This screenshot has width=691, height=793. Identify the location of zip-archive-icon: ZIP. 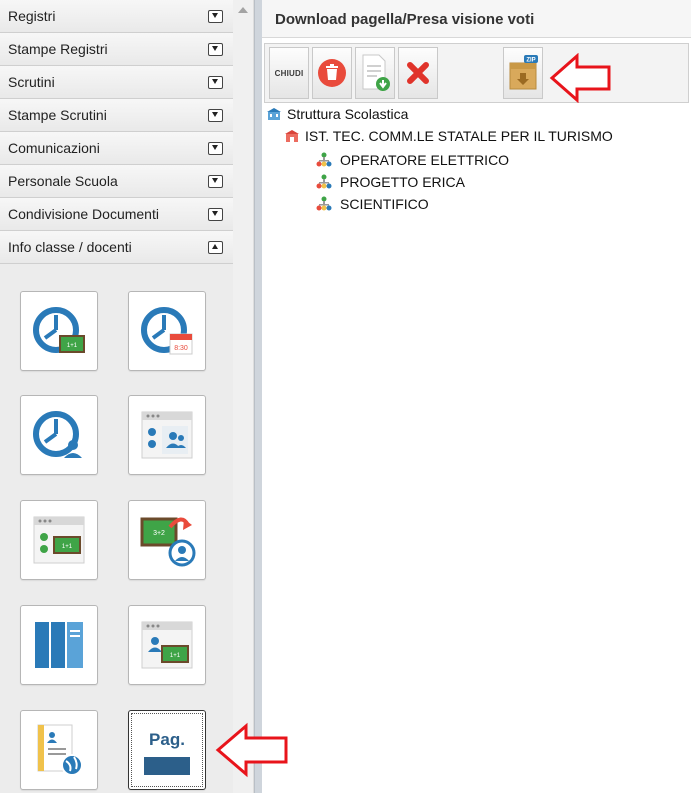
(523, 72).